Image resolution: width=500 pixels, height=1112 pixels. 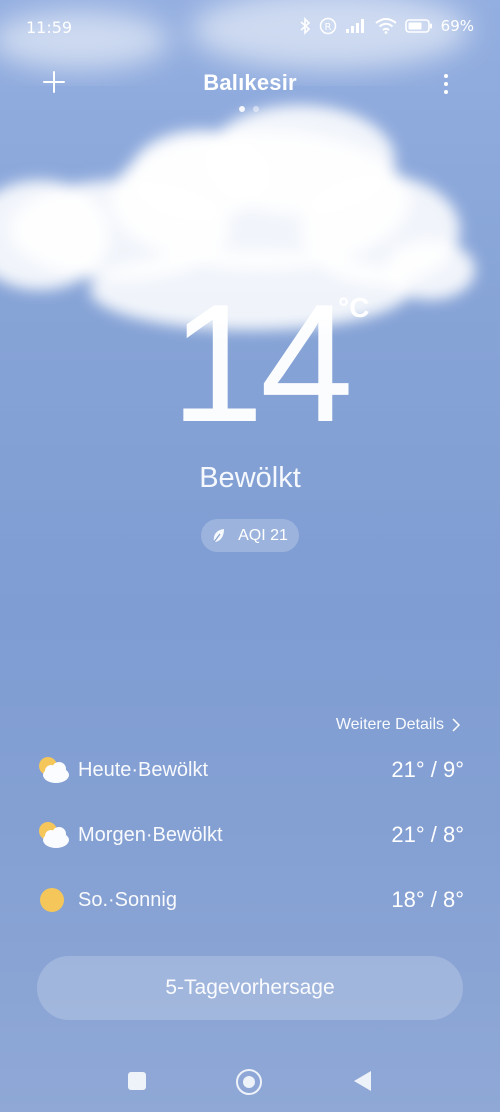 I want to click on current-temperature: 14, so click(x=262, y=363).